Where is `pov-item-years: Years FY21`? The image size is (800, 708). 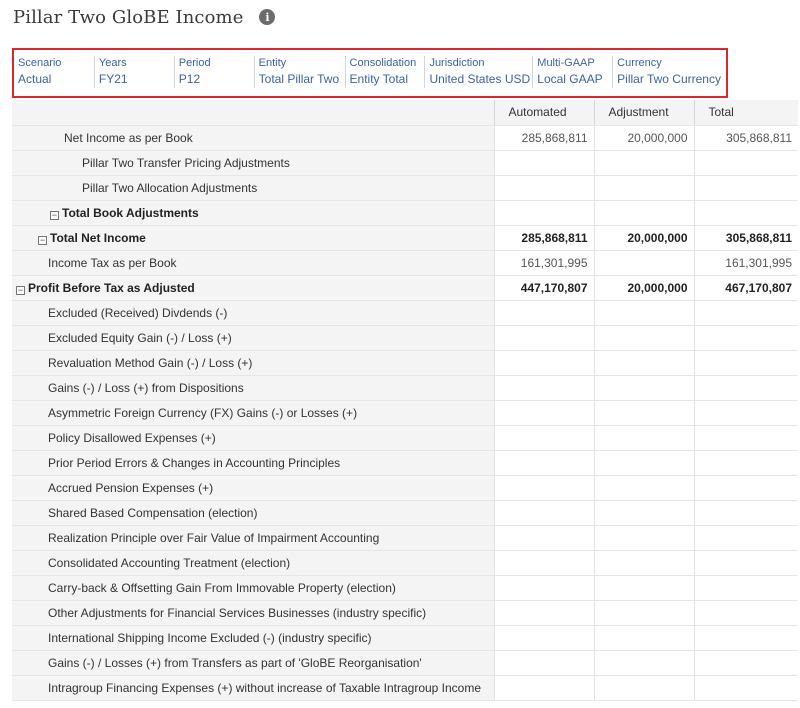
pov-item-years: Years FY21 is located at coordinates (133, 72).